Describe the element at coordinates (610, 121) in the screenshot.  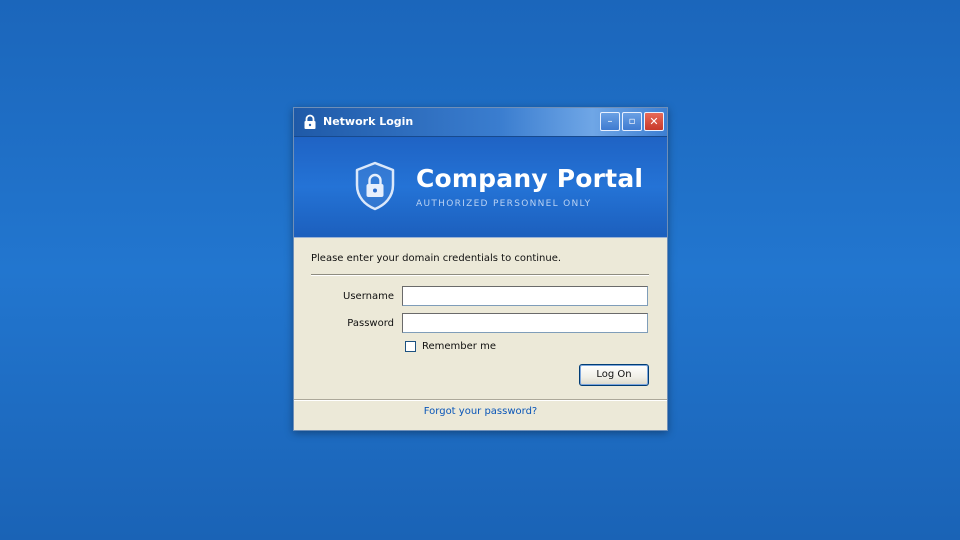
I see `minimize-button: –` at that location.